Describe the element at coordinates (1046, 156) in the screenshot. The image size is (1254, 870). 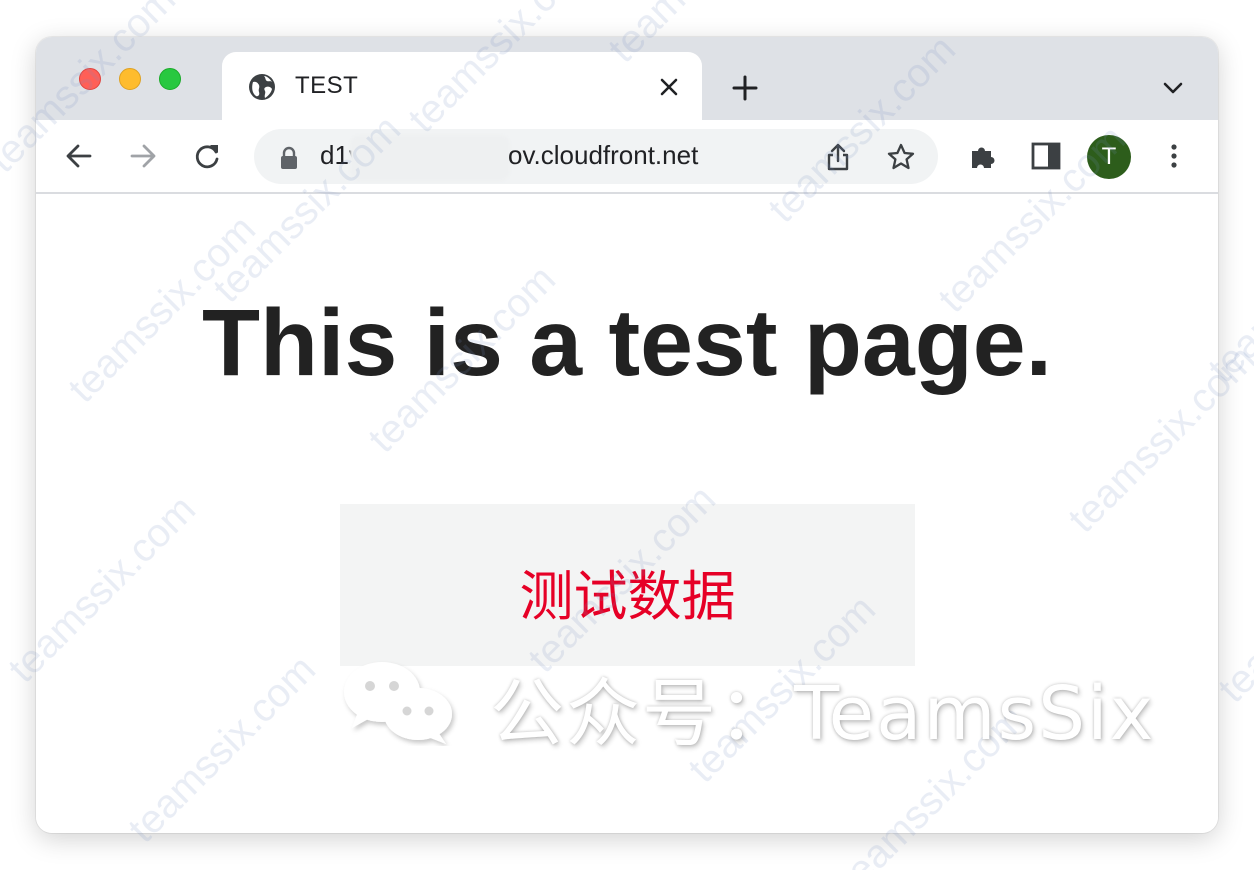
I see `side-panel-icon` at that location.